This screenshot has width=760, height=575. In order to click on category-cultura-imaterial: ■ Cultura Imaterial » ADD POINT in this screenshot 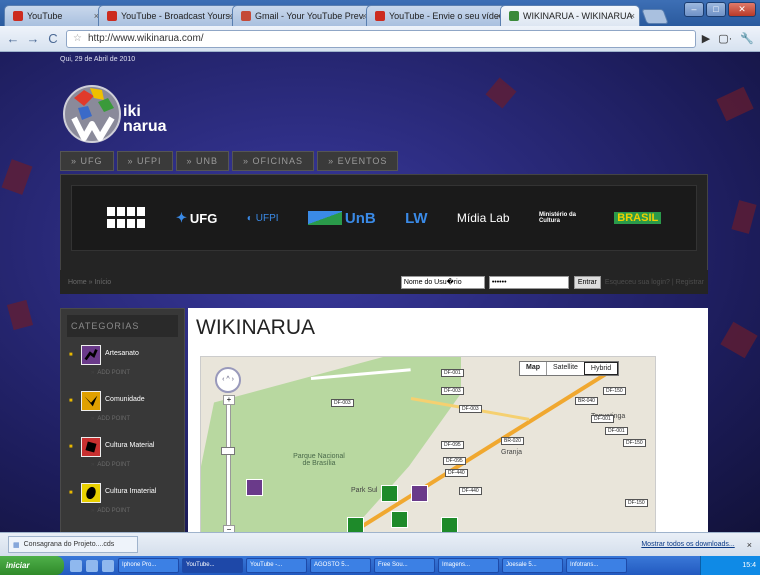, I will do `click(122, 504)`.